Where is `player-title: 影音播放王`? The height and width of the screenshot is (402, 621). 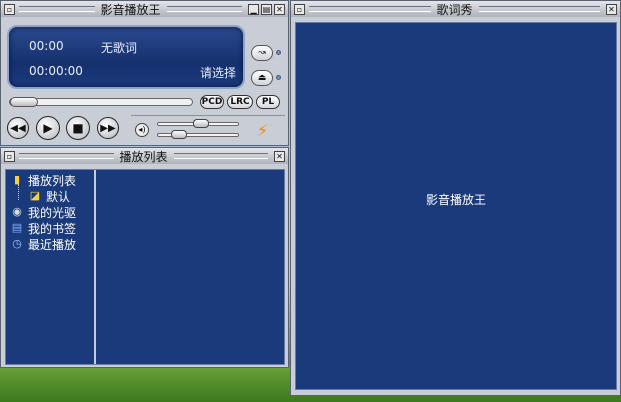
player-title: 影音播放王 is located at coordinates (130, 9).